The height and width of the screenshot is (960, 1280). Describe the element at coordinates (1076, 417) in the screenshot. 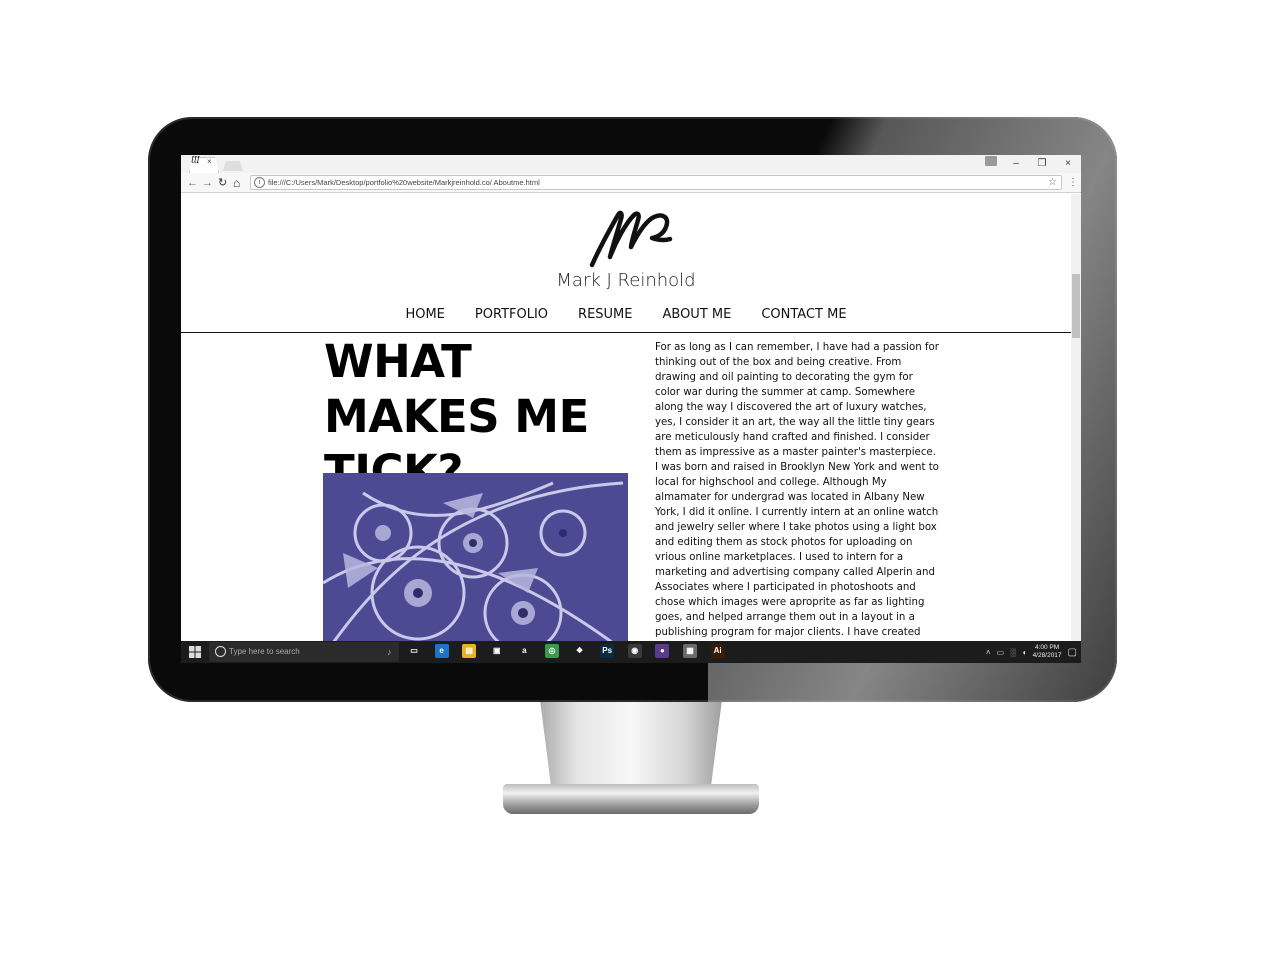

I see `page-scrollbar` at that location.